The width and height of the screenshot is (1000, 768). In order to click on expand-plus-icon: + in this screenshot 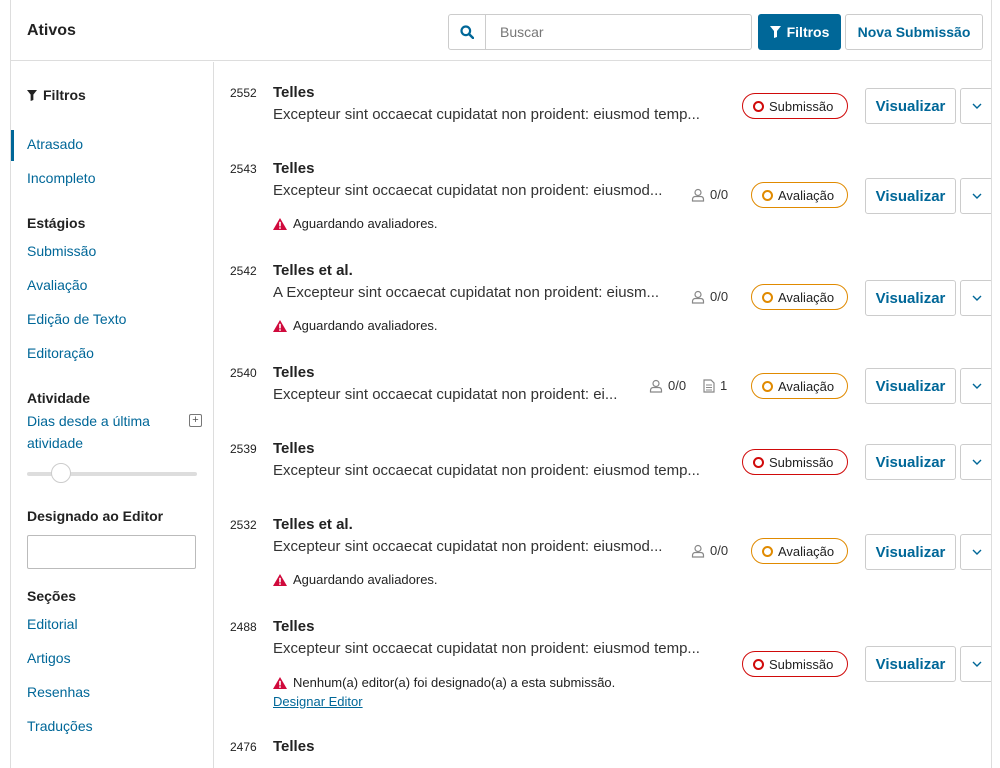, I will do `click(195, 420)`.